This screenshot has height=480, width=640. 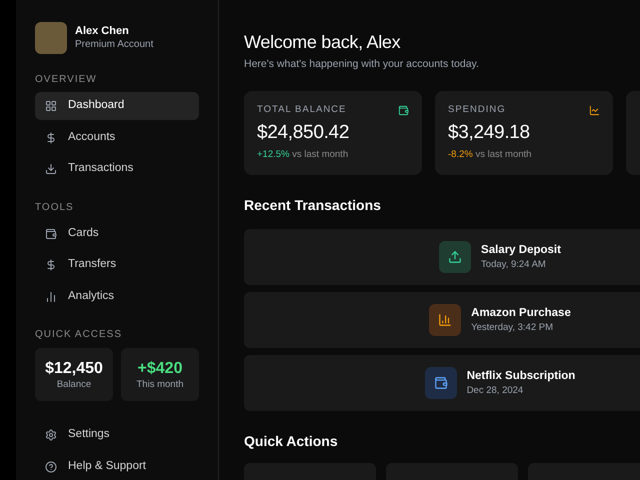 What do you see at coordinates (74, 384) in the screenshot?
I see `tile-label: Balance` at bounding box center [74, 384].